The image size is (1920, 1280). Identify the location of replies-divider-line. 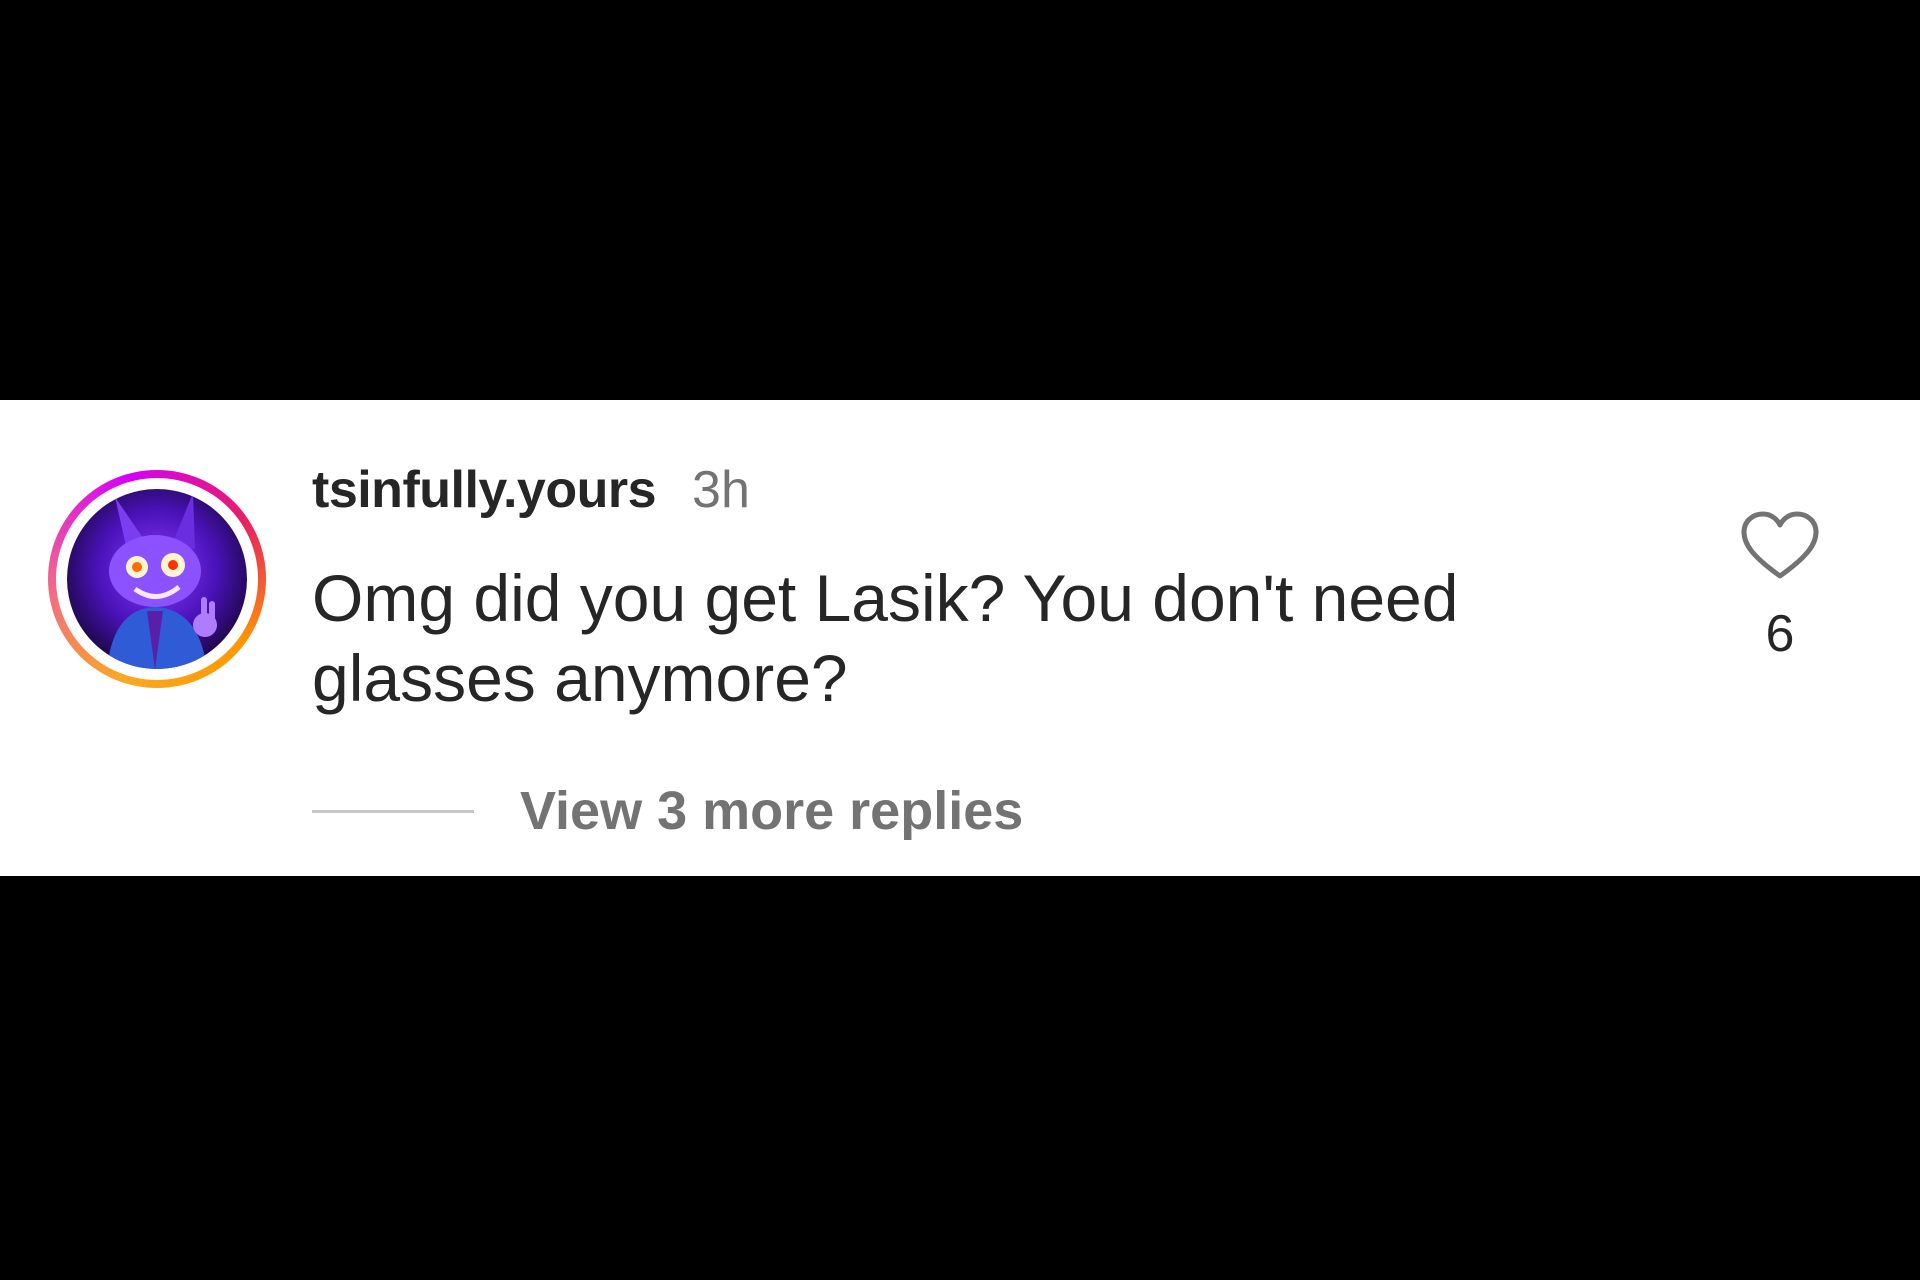
(393, 811).